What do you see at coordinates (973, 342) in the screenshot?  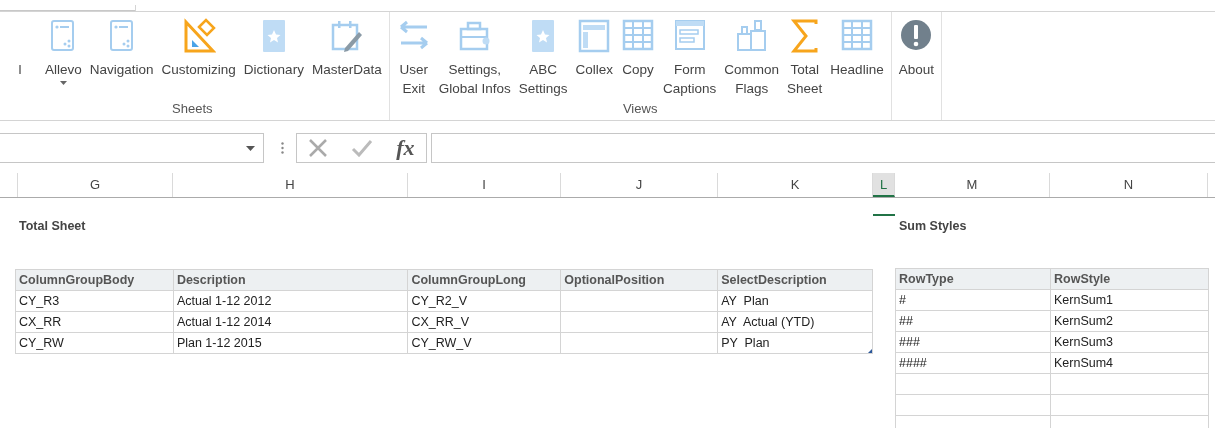 I see `table-cell: ###` at bounding box center [973, 342].